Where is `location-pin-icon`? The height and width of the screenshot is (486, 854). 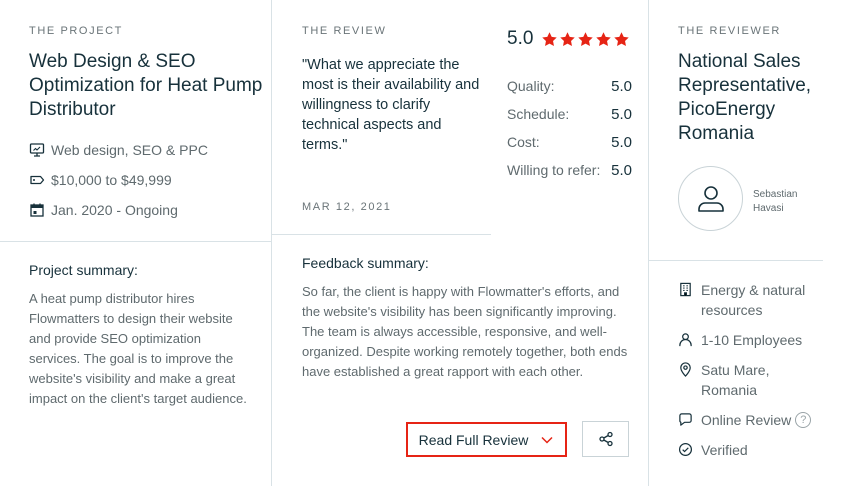 location-pin-icon is located at coordinates (685, 369).